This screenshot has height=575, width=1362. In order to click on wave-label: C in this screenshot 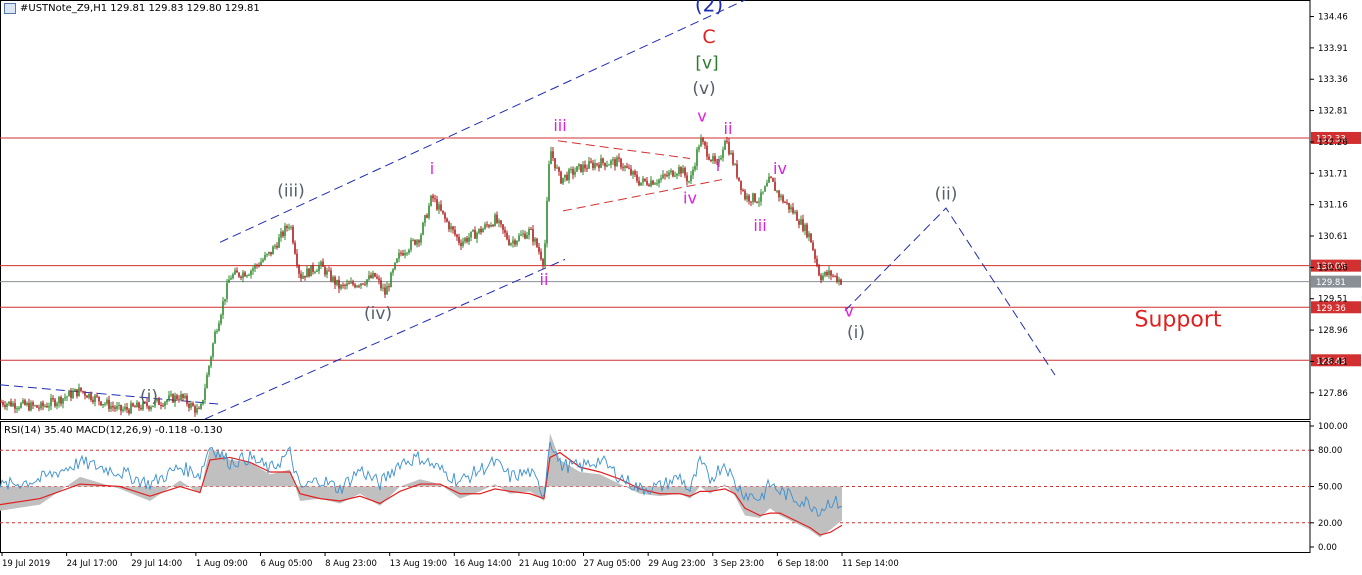, I will do `click(708, 37)`.